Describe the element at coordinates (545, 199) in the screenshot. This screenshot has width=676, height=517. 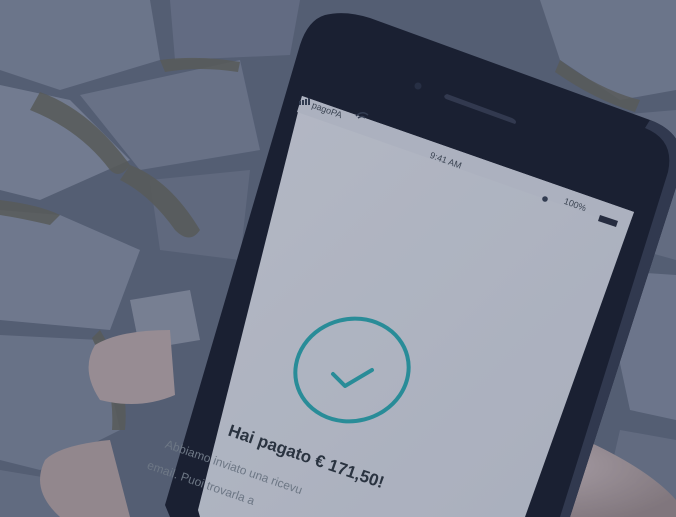
I see `alarm-icon` at that location.